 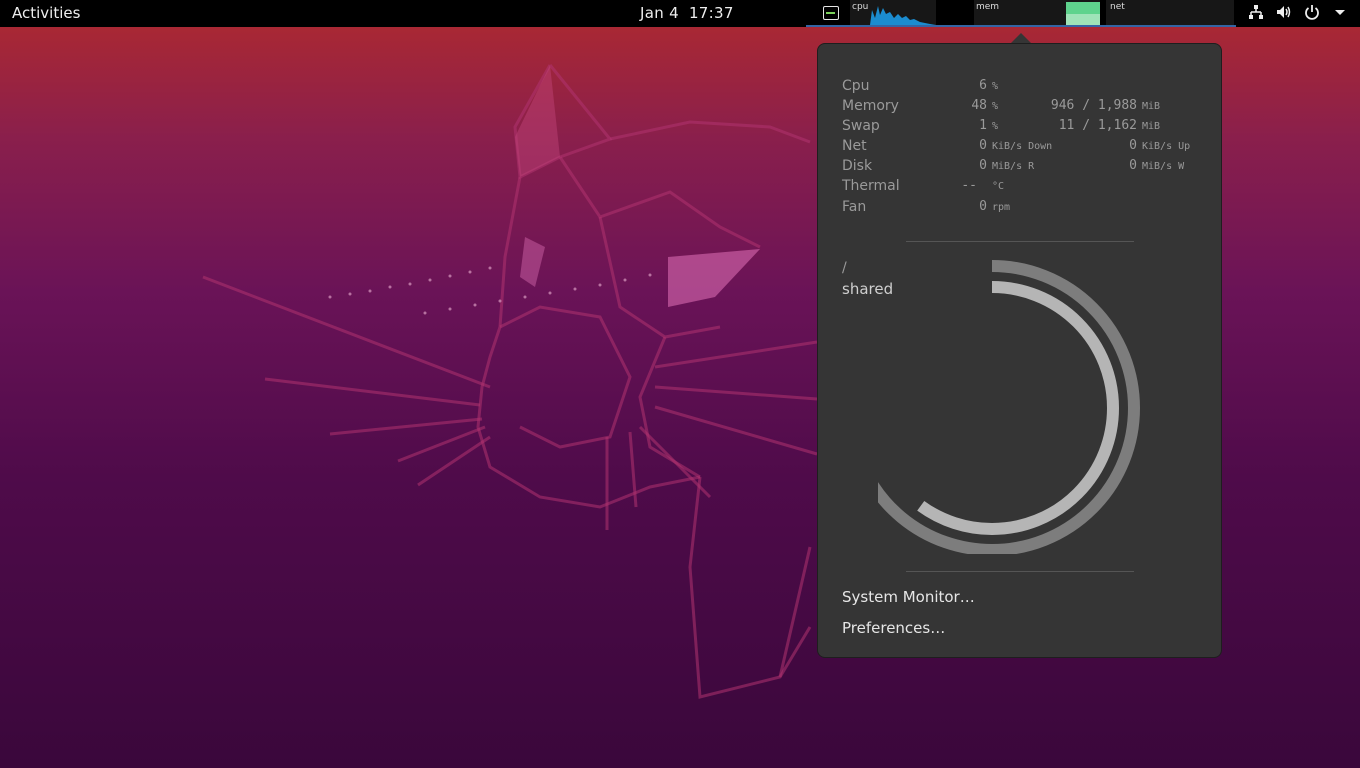 I want to click on disk-usage-rings, so click(x=1009, y=407).